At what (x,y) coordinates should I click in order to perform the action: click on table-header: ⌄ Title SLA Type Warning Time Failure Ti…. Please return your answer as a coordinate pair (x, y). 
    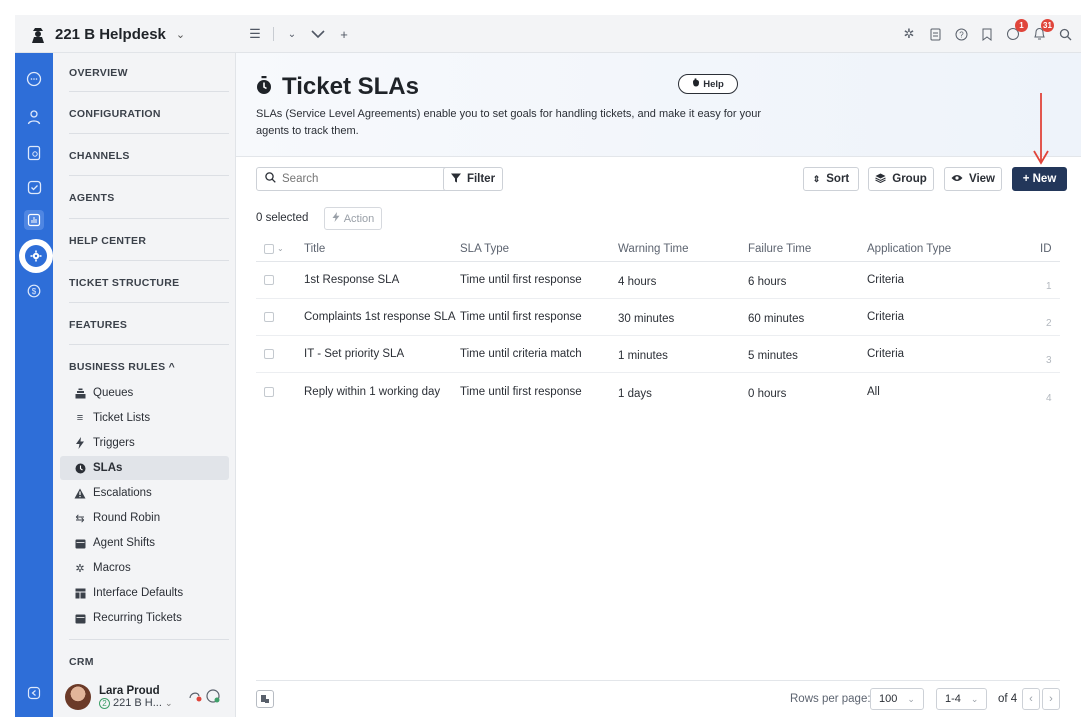
    Looking at the image, I should click on (658, 249).